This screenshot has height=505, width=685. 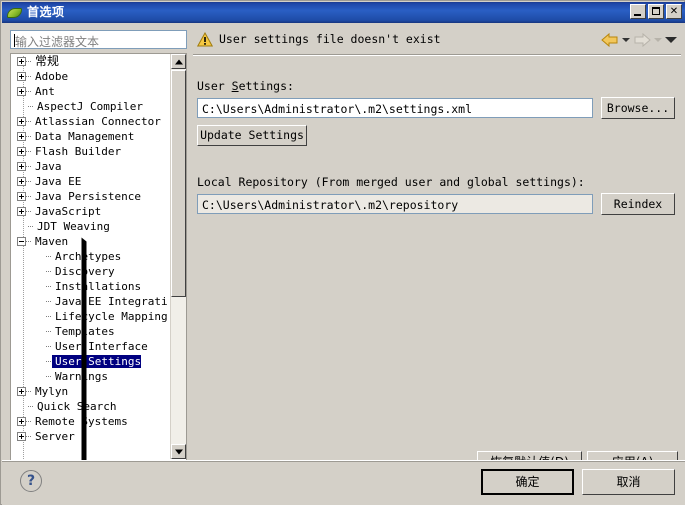 I want to click on tree-item-label: JavaScript, so click(x=68, y=211).